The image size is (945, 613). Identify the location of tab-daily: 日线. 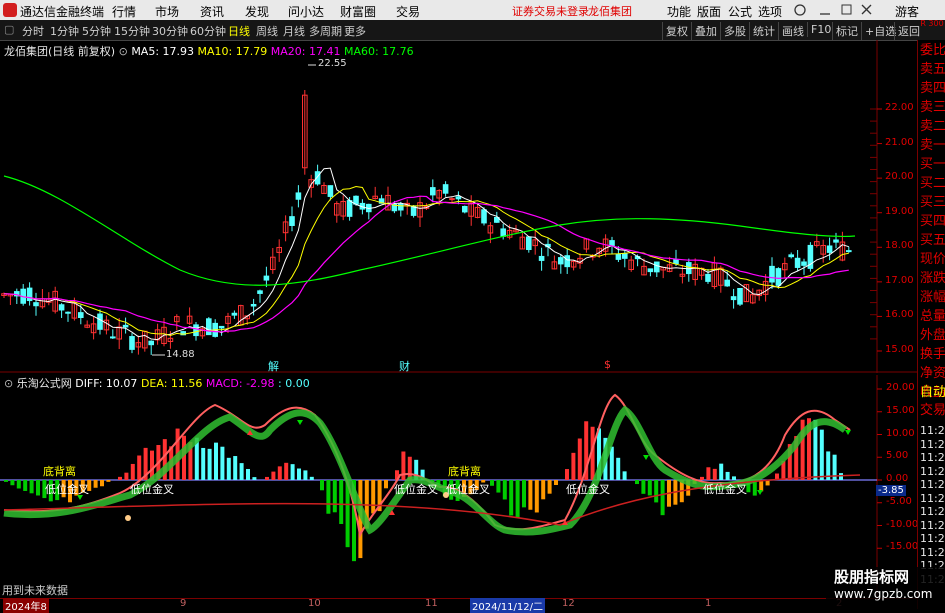
(239, 31).